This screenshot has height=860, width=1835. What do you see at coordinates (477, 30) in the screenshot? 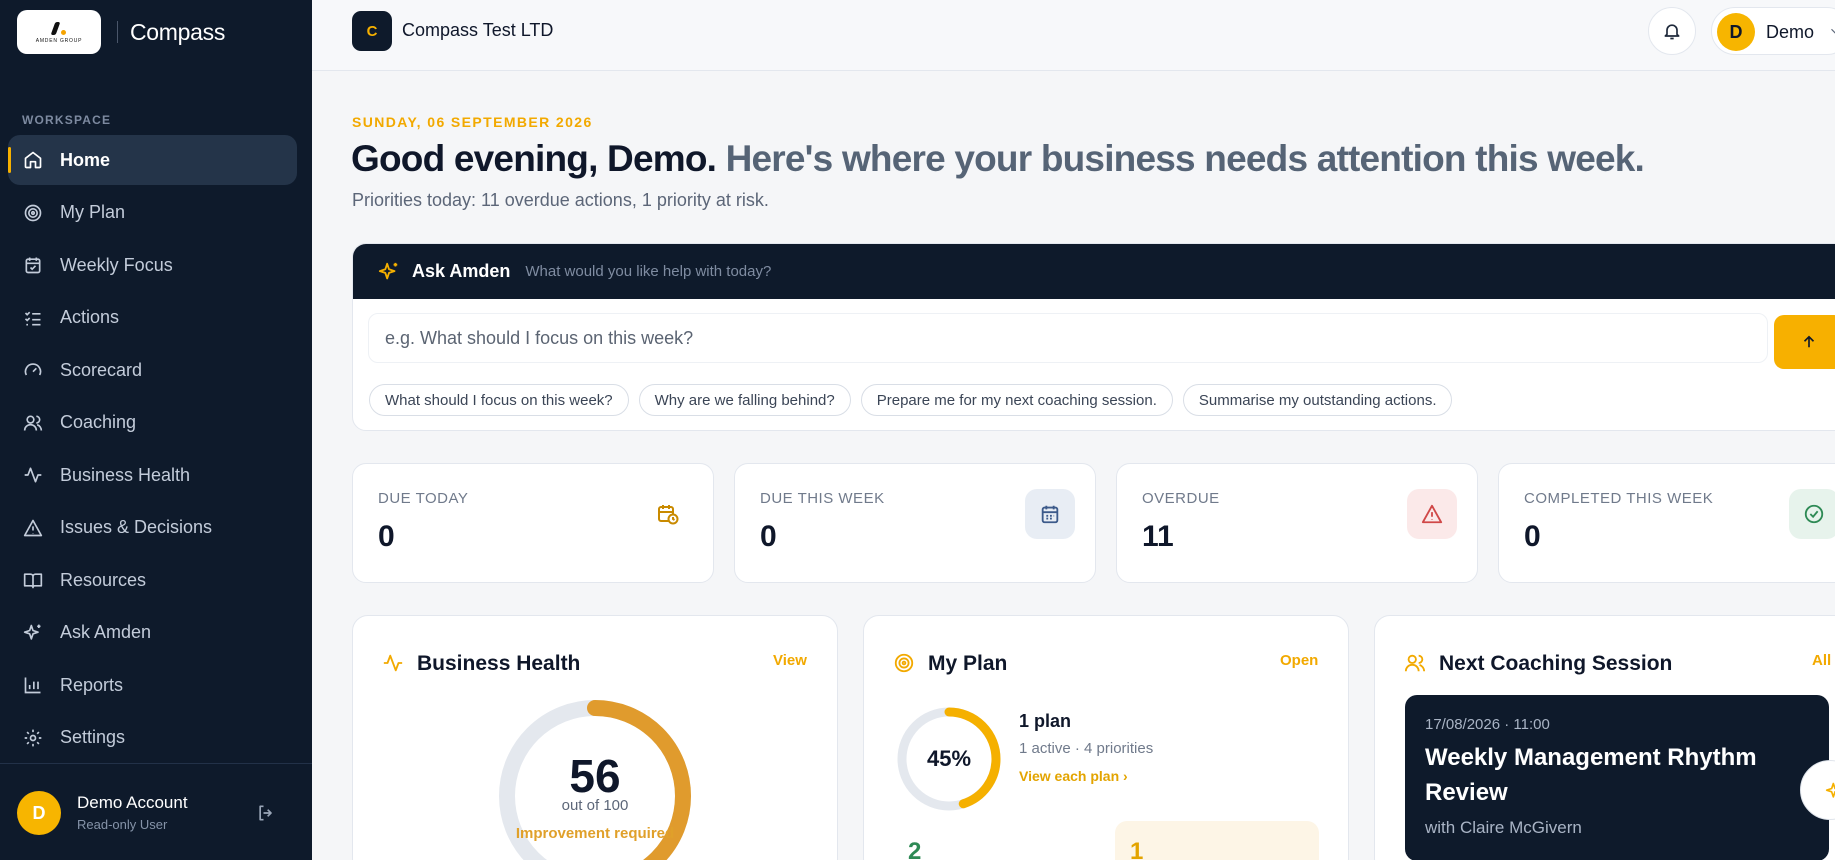
I see `company-name: Compass Test LTD` at bounding box center [477, 30].